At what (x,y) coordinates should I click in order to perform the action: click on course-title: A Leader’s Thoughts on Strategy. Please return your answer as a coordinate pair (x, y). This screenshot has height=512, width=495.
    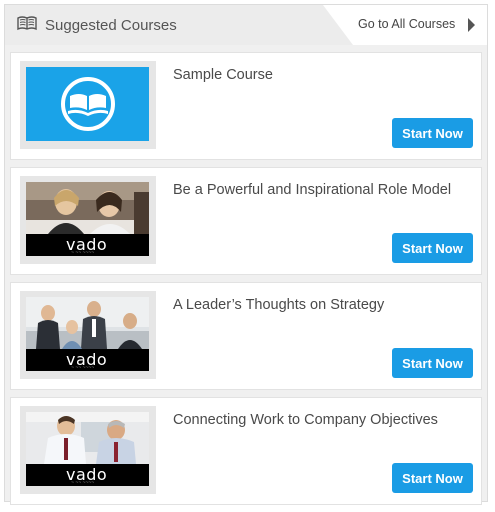
    Looking at the image, I should click on (278, 305).